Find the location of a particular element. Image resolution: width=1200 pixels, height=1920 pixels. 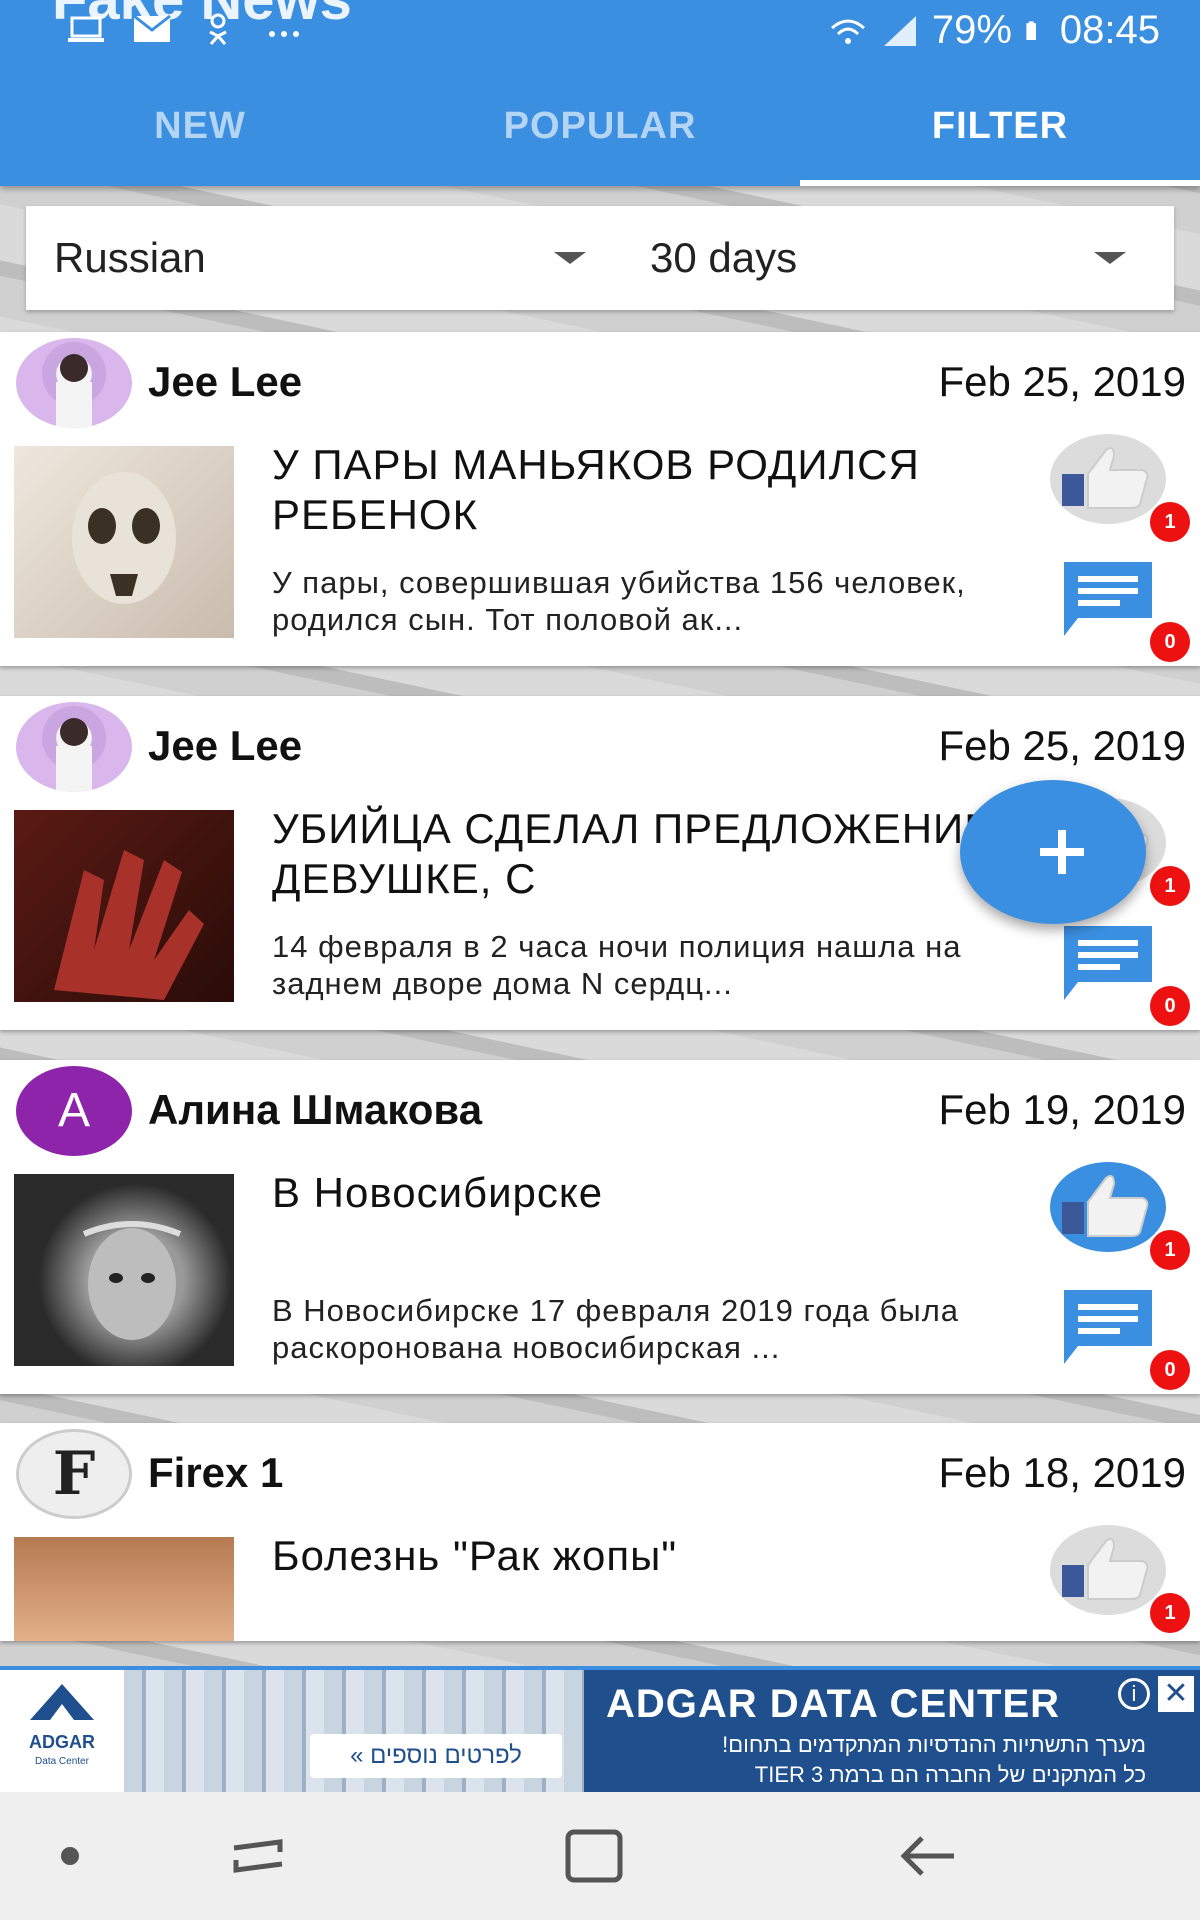

post-date: Feb 18, 2019 is located at coordinates (1062, 1472).